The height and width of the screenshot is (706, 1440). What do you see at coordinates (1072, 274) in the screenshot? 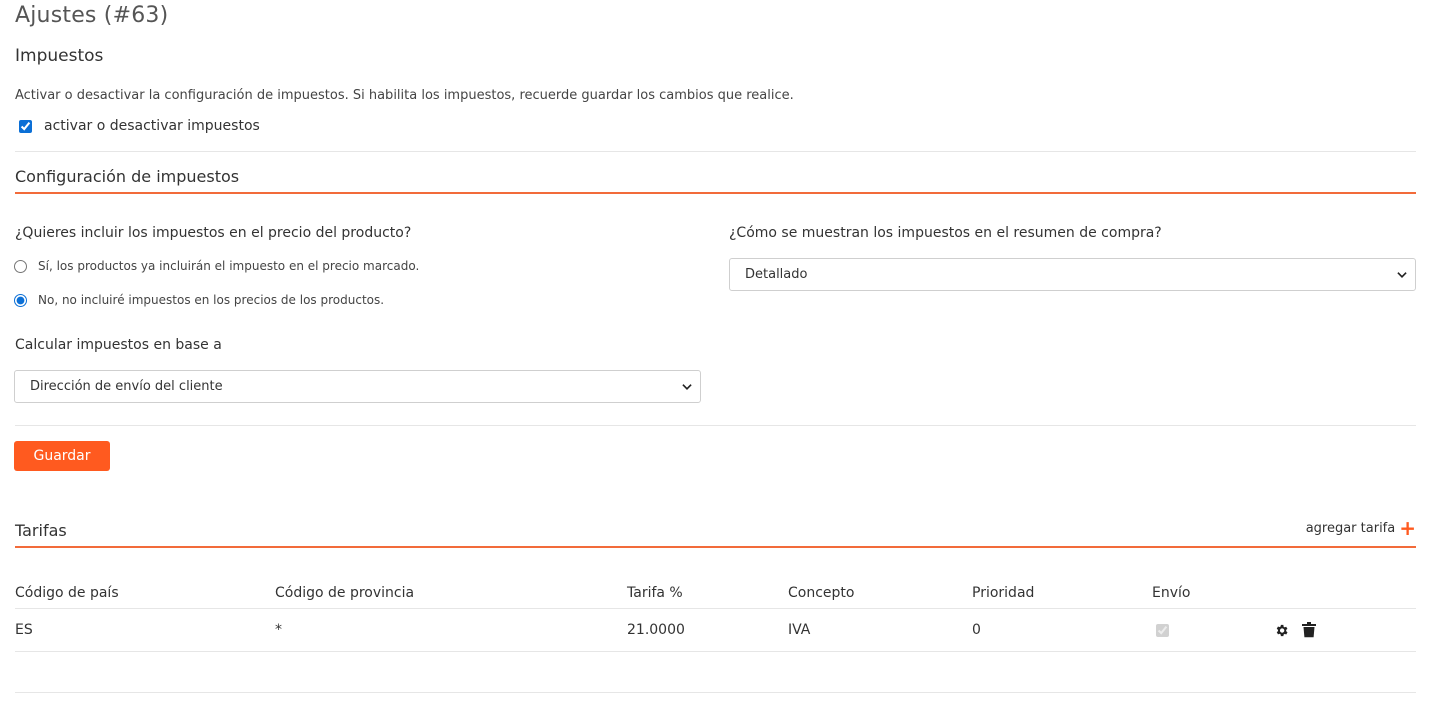
I see `display-tax-select: Detallado` at bounding box center [1072, 274].